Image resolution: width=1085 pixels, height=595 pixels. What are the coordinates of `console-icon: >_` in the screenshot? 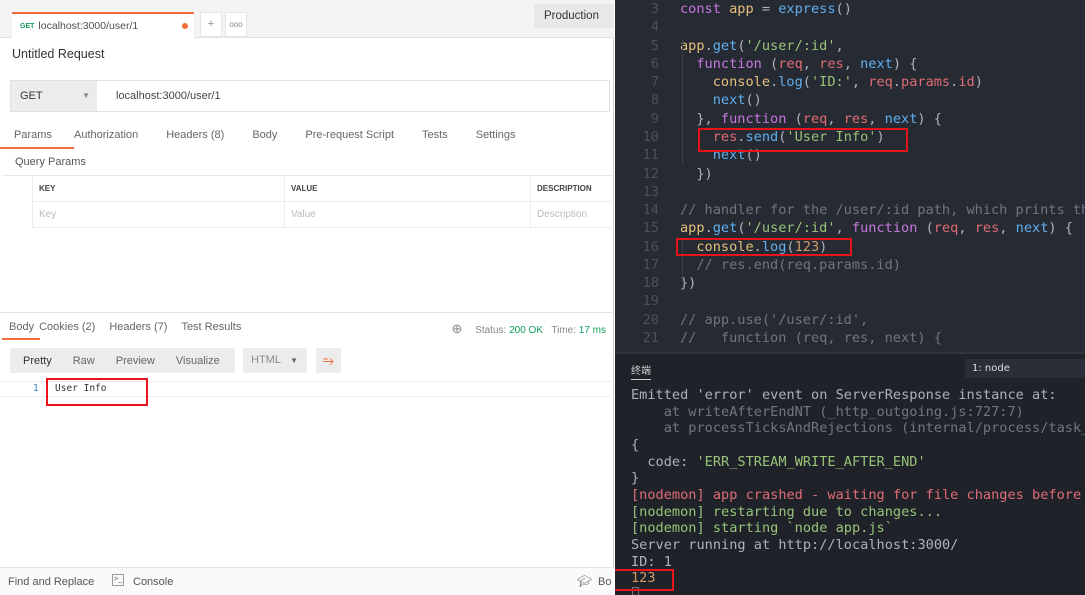 It's located at (118, 580).